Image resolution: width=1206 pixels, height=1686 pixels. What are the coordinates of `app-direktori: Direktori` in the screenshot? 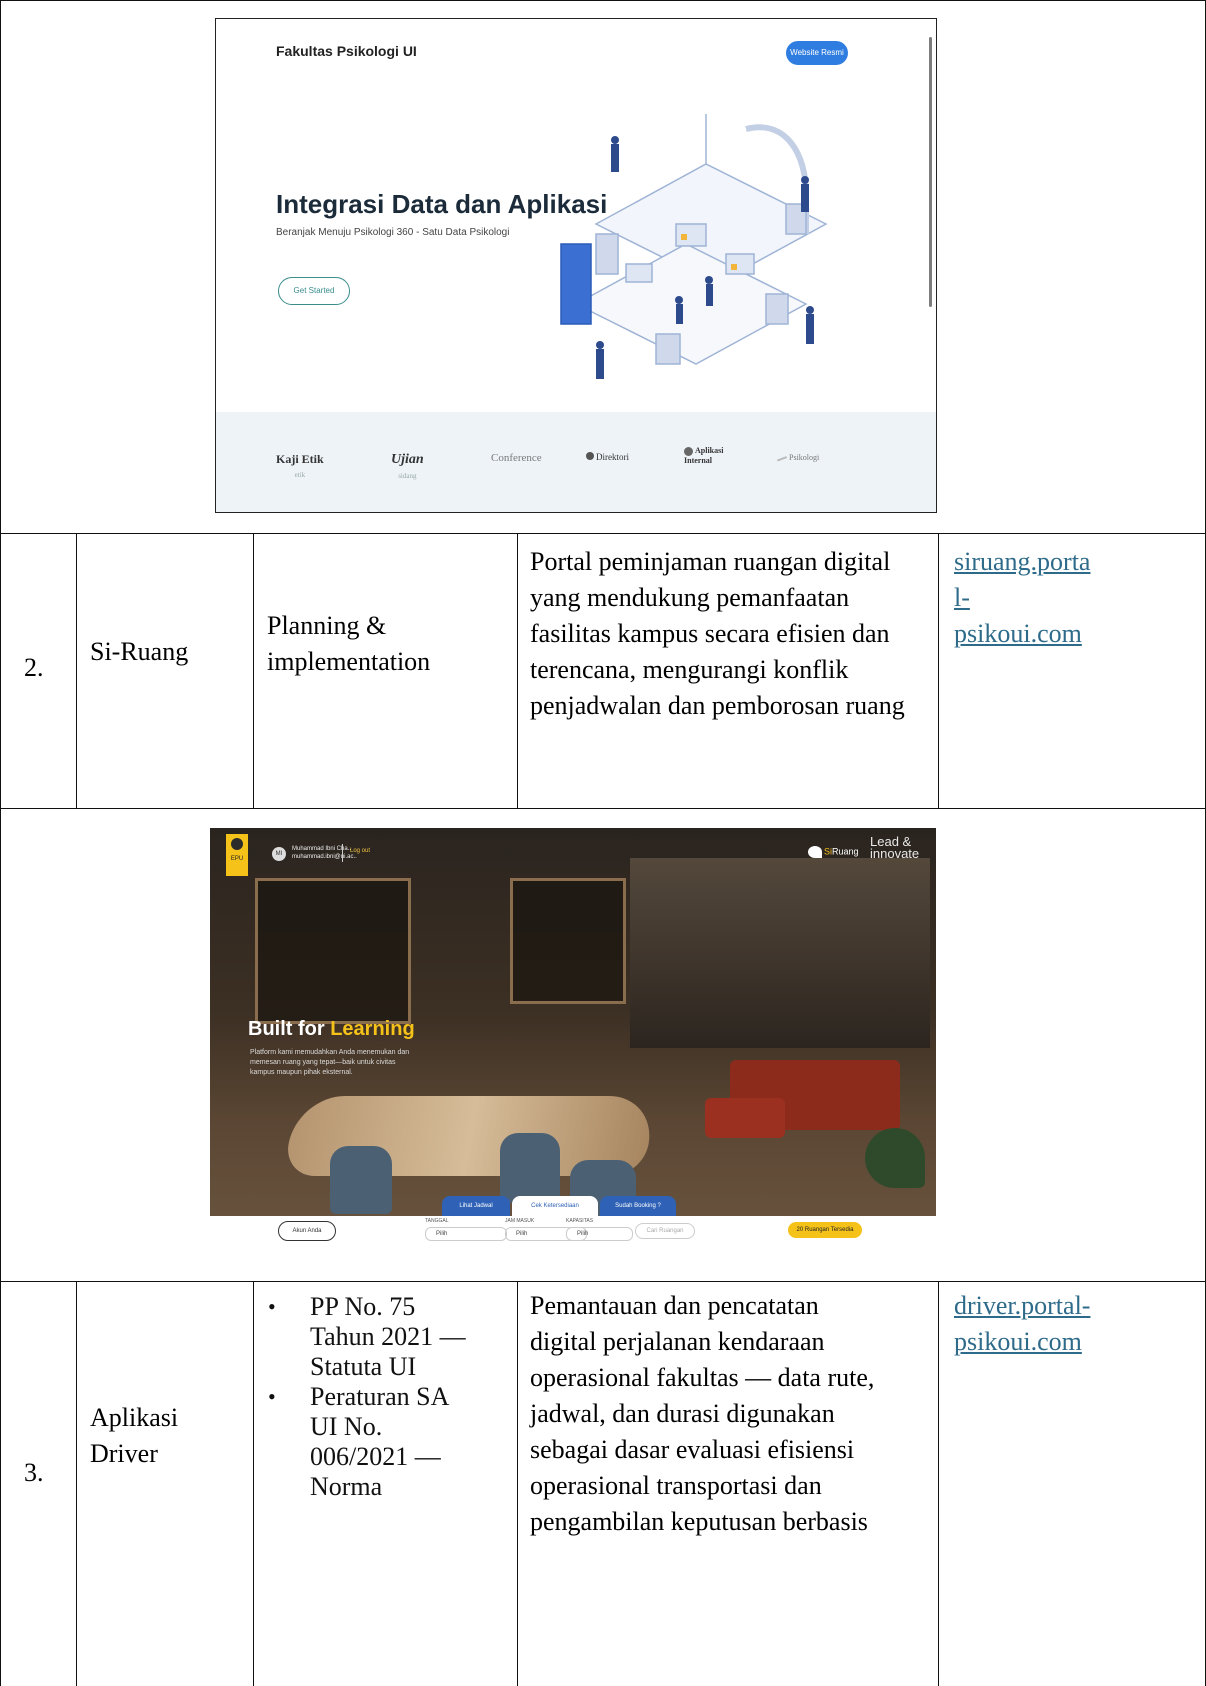 It's located at (607, 457).